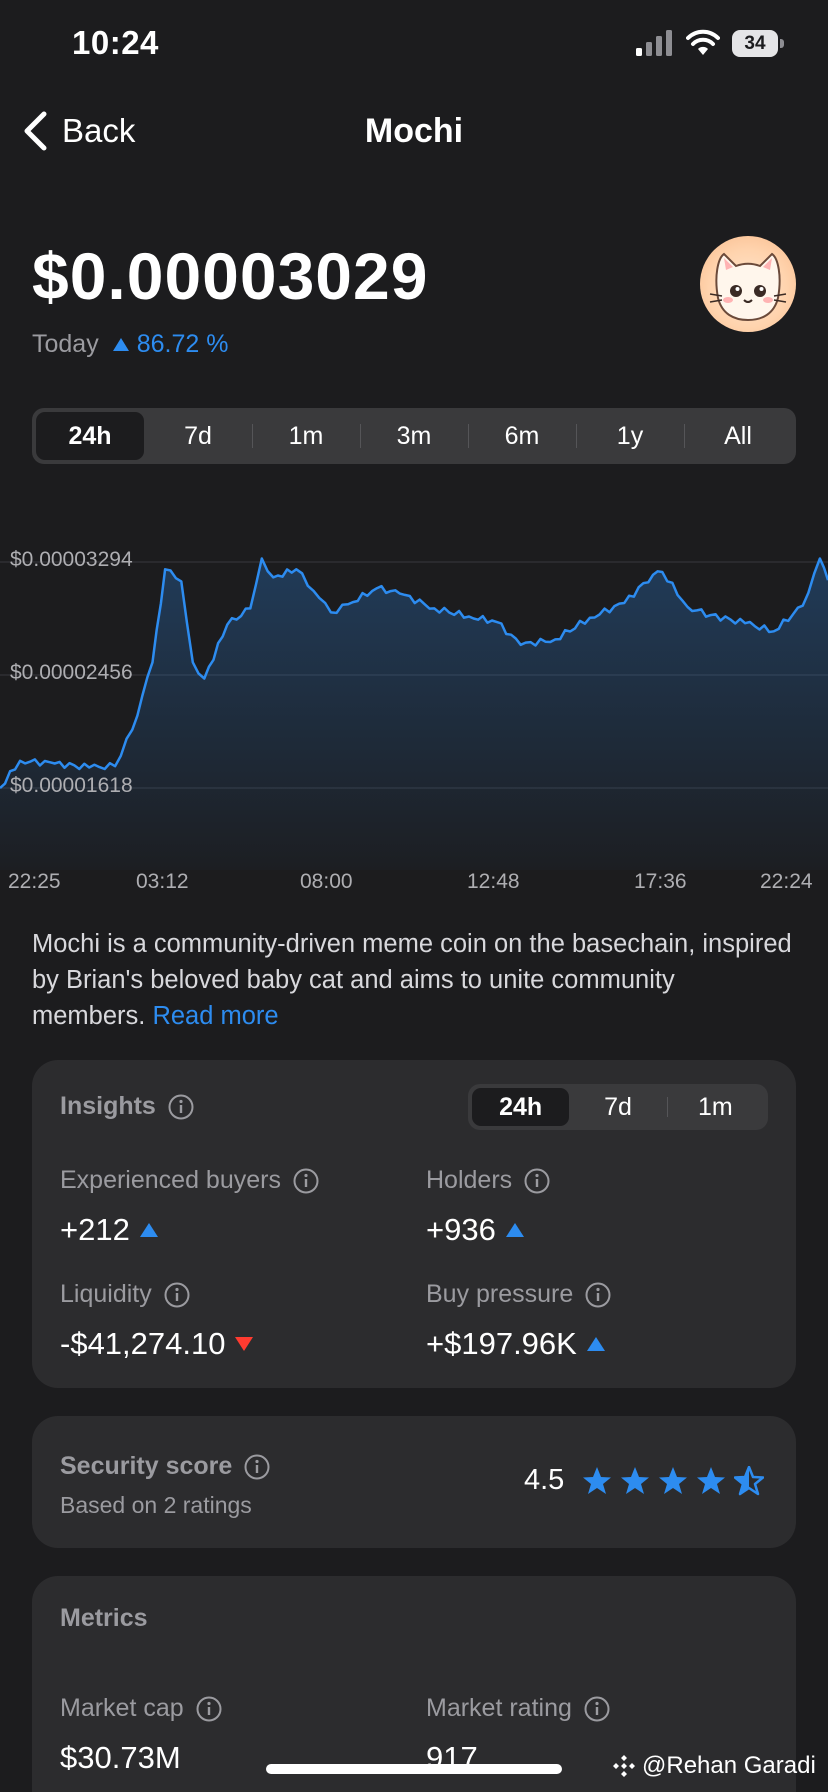  I want to click on metric-label-text: Liquidity, so click(106, 1294).